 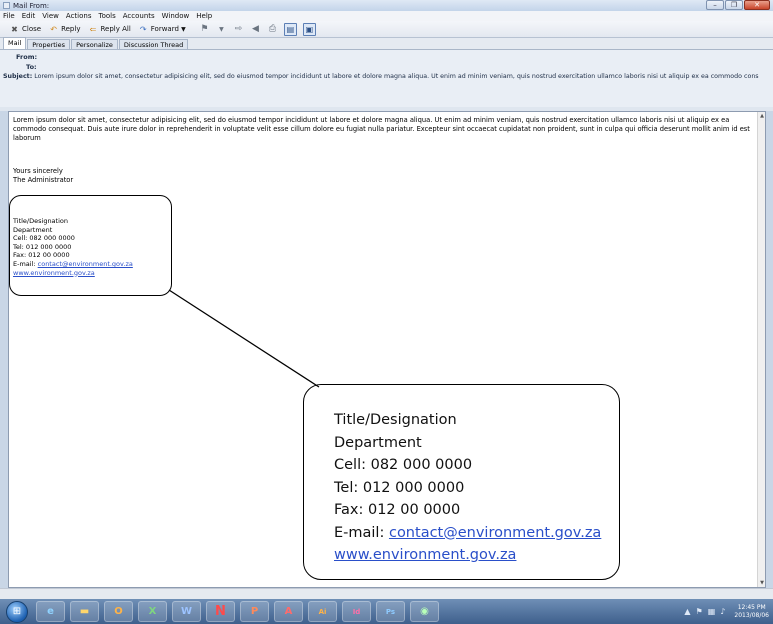 What do you see at coordinates (29, 16) in the screenshot?
I see `menu-edit: Edit` at bounding box center [29, 16].